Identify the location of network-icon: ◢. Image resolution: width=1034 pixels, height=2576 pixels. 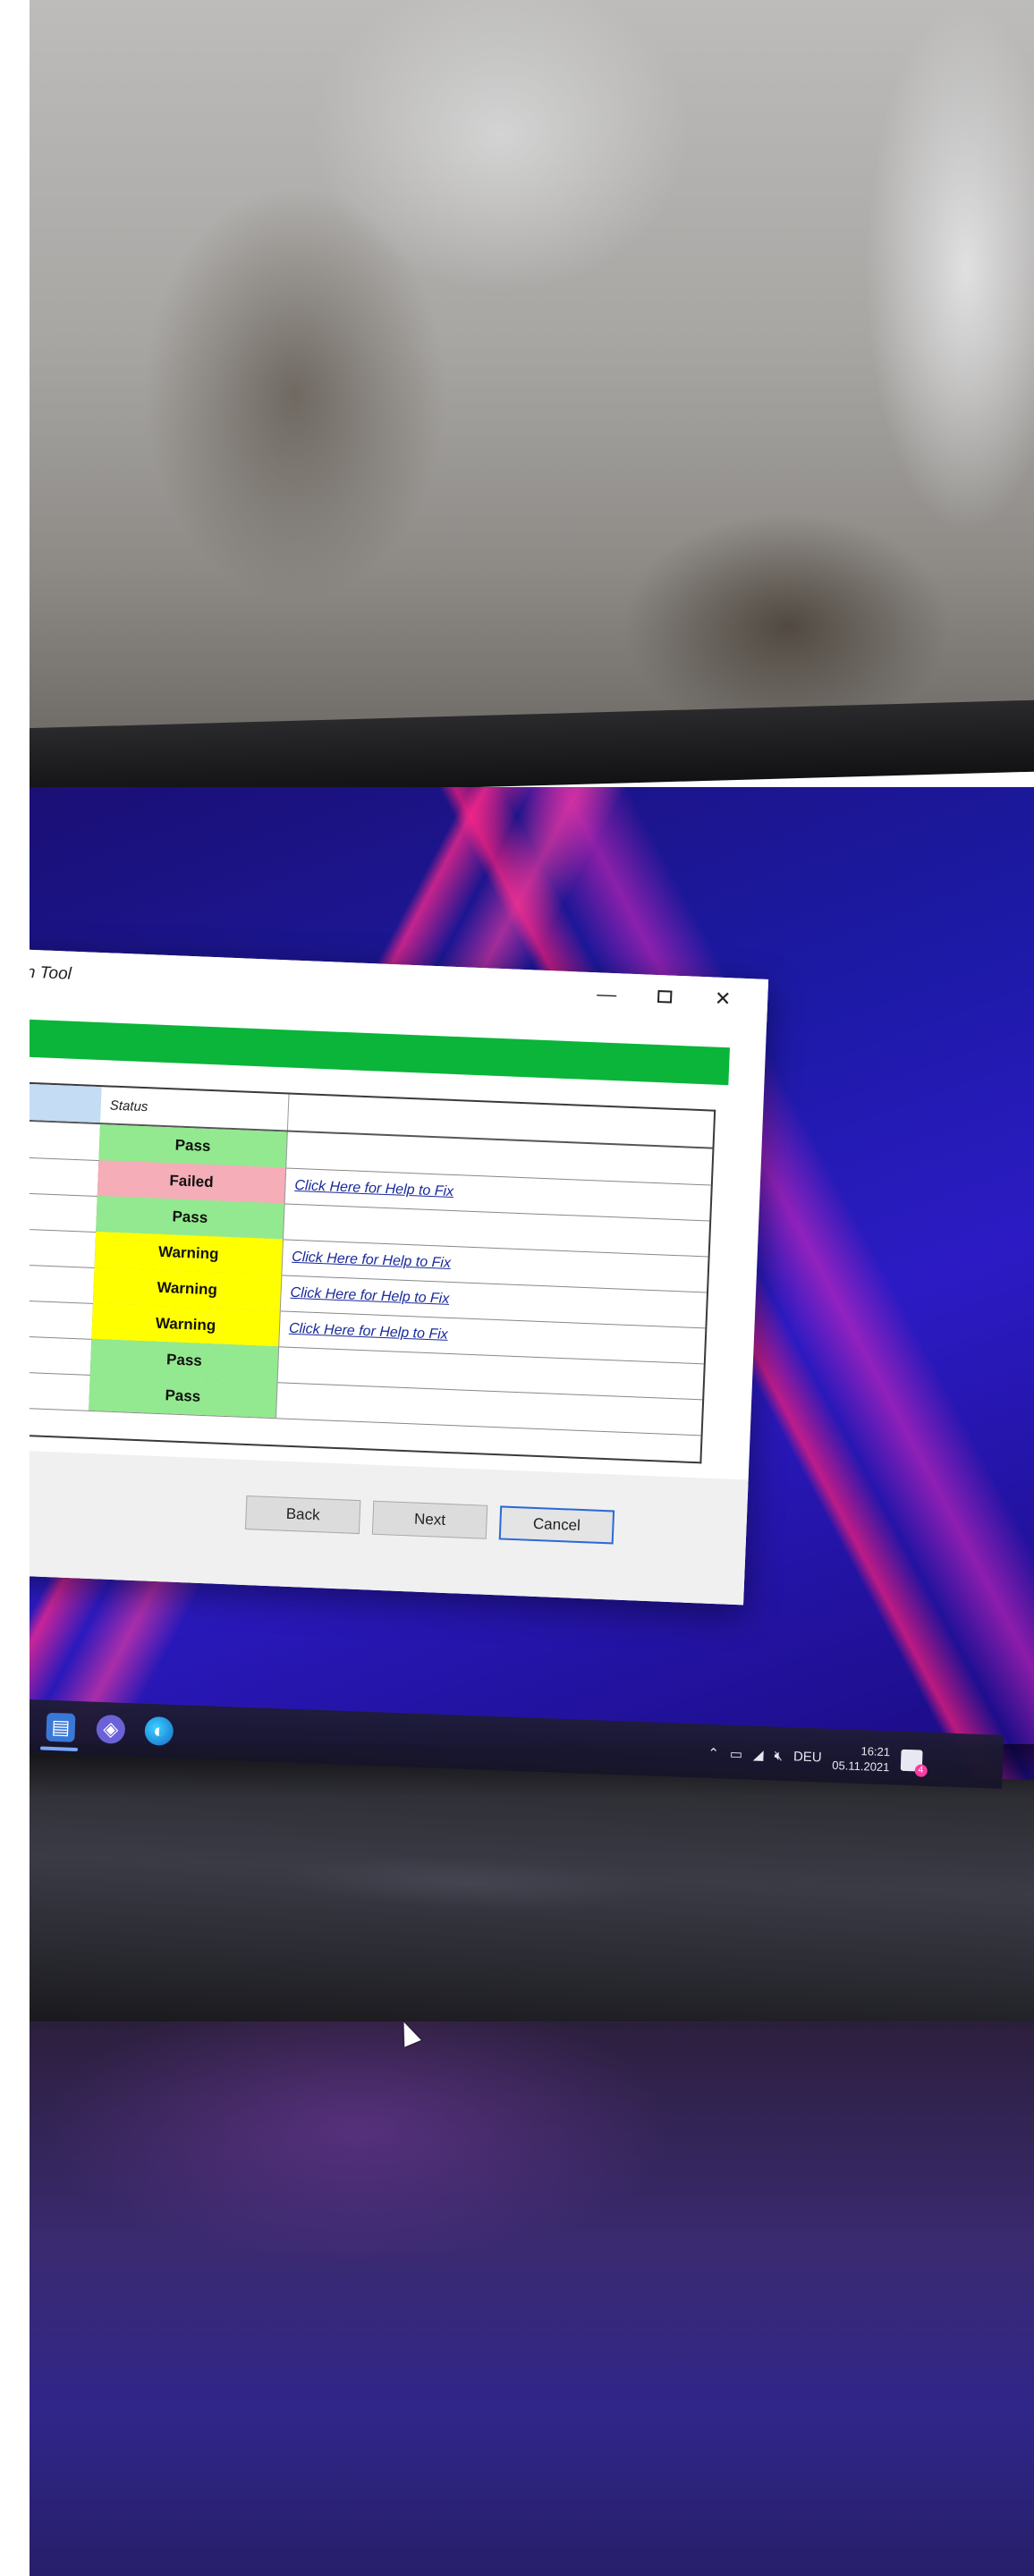
(759, 1755).